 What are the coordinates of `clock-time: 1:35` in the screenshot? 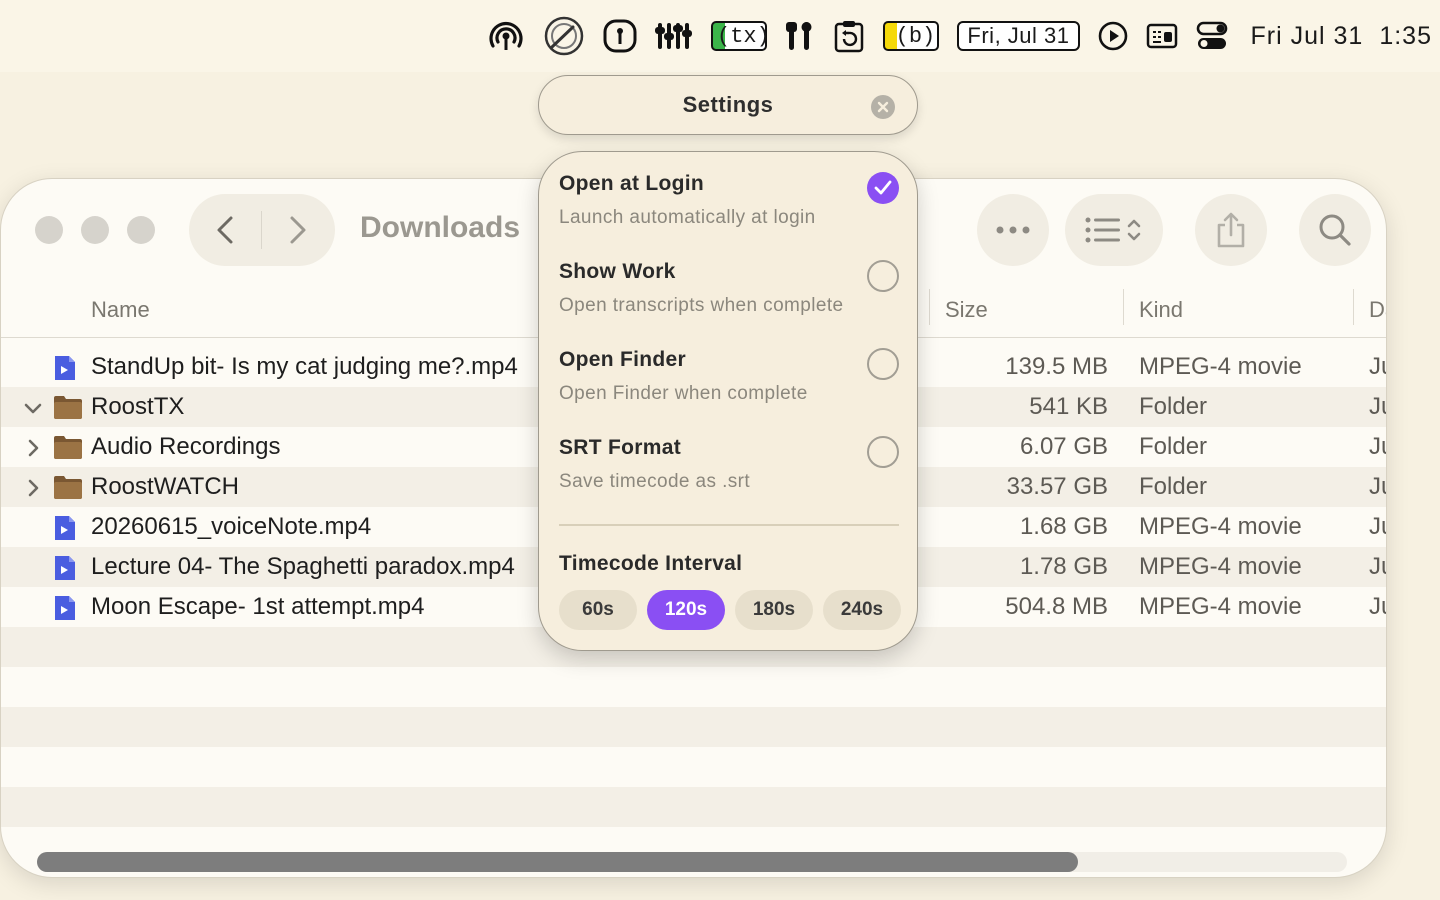 It's located at (1405, 35).